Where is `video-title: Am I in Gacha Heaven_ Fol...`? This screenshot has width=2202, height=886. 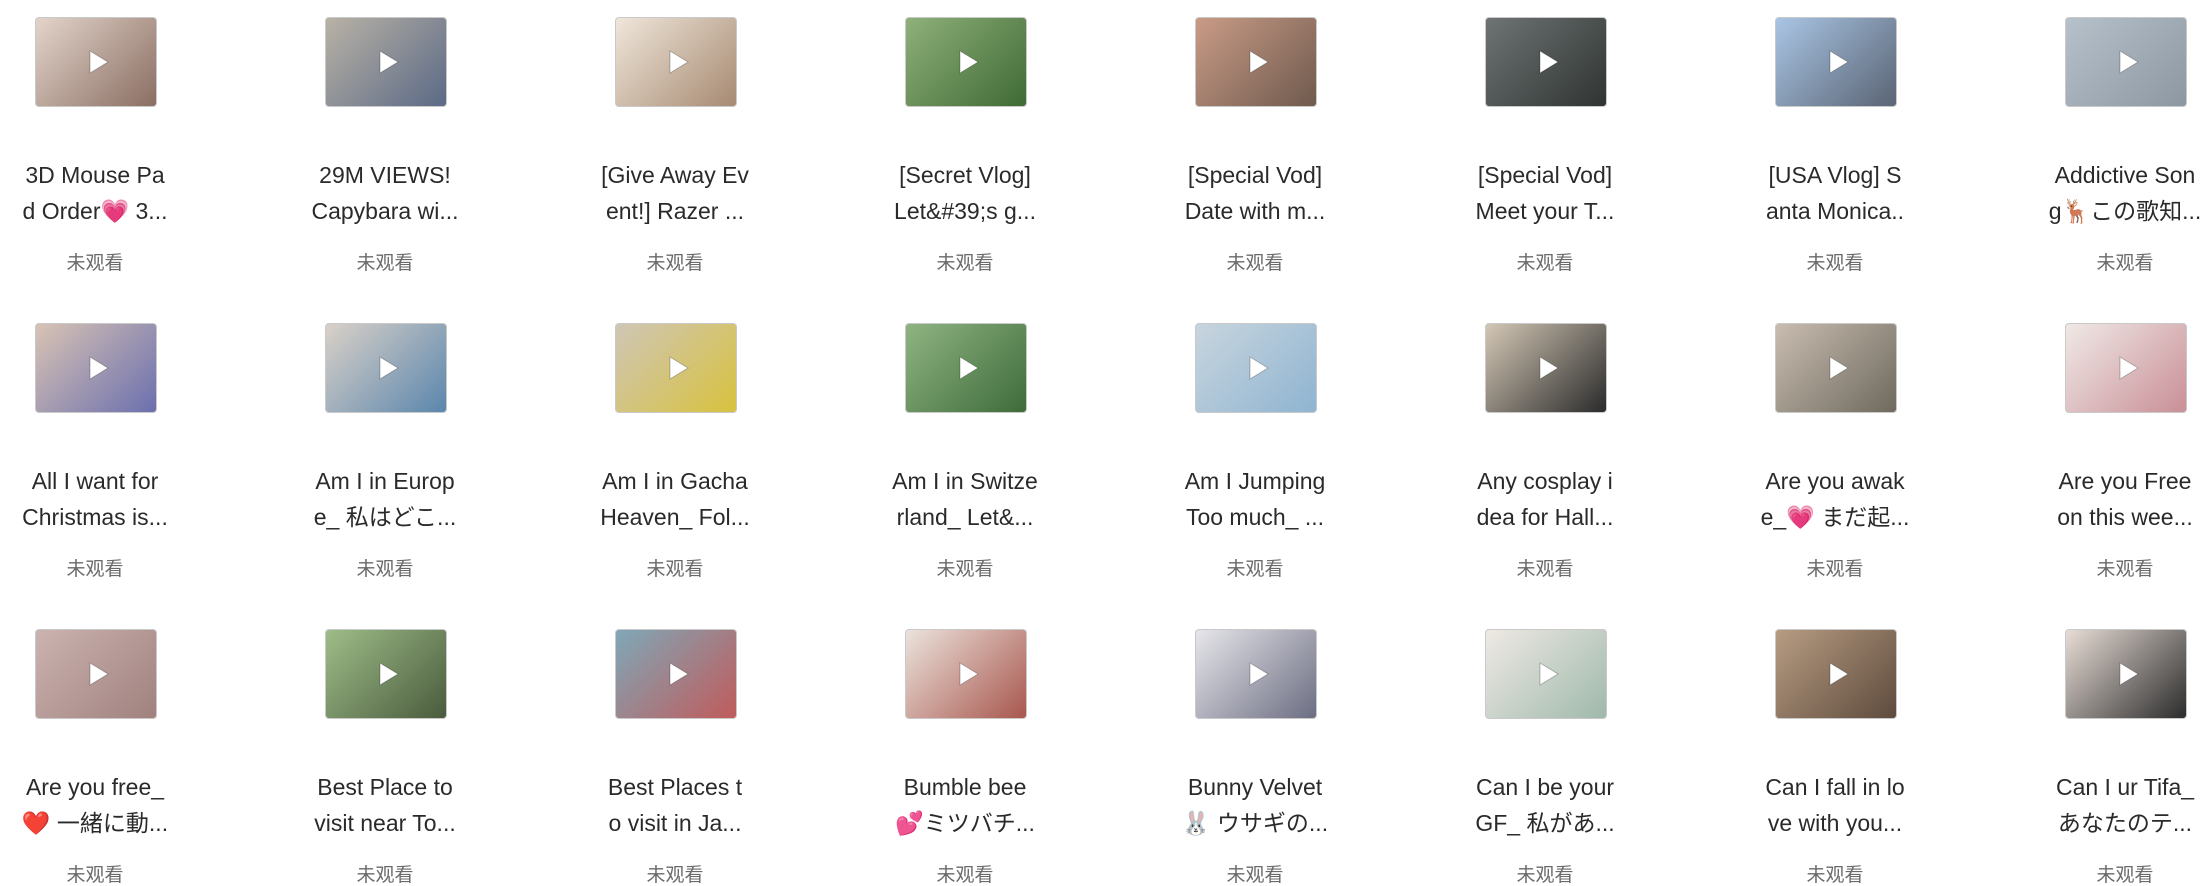
video-title: Am I in Gacha Heaven_ Fol... is located at coordinates (675, 499).